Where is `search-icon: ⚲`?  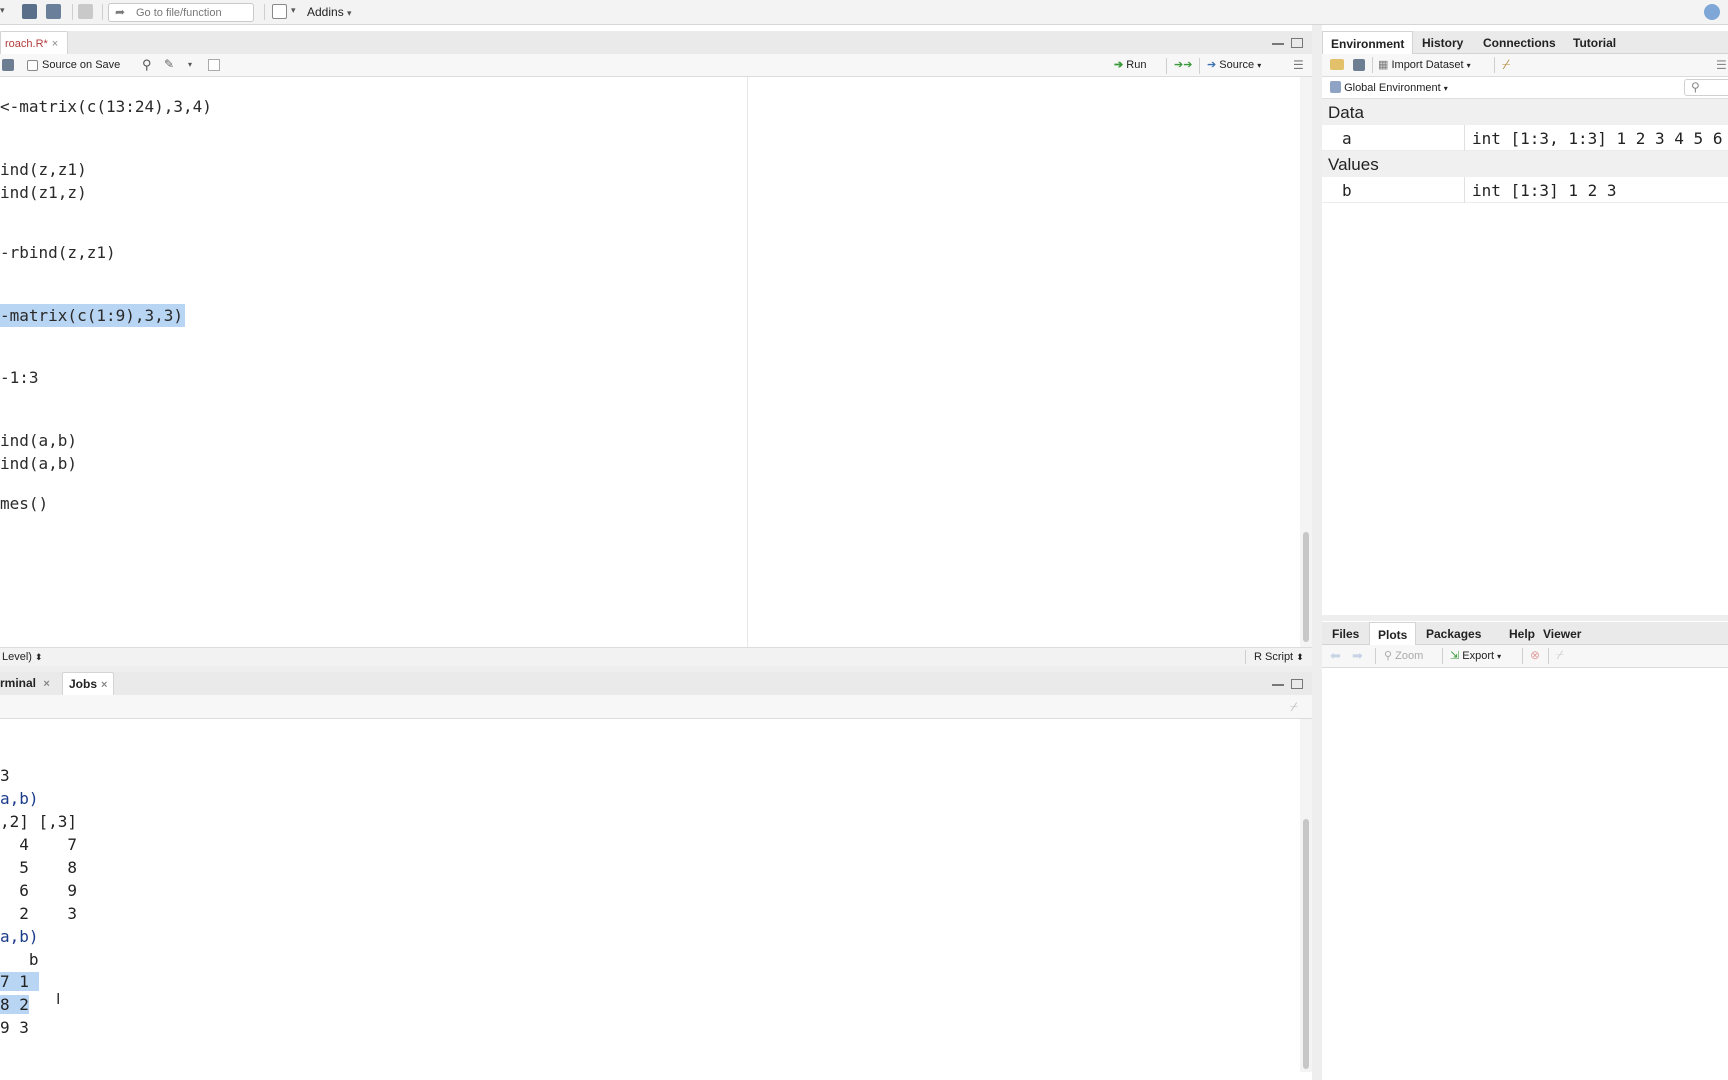
search-icon: ⚲ is located at coordinates (147, 65).